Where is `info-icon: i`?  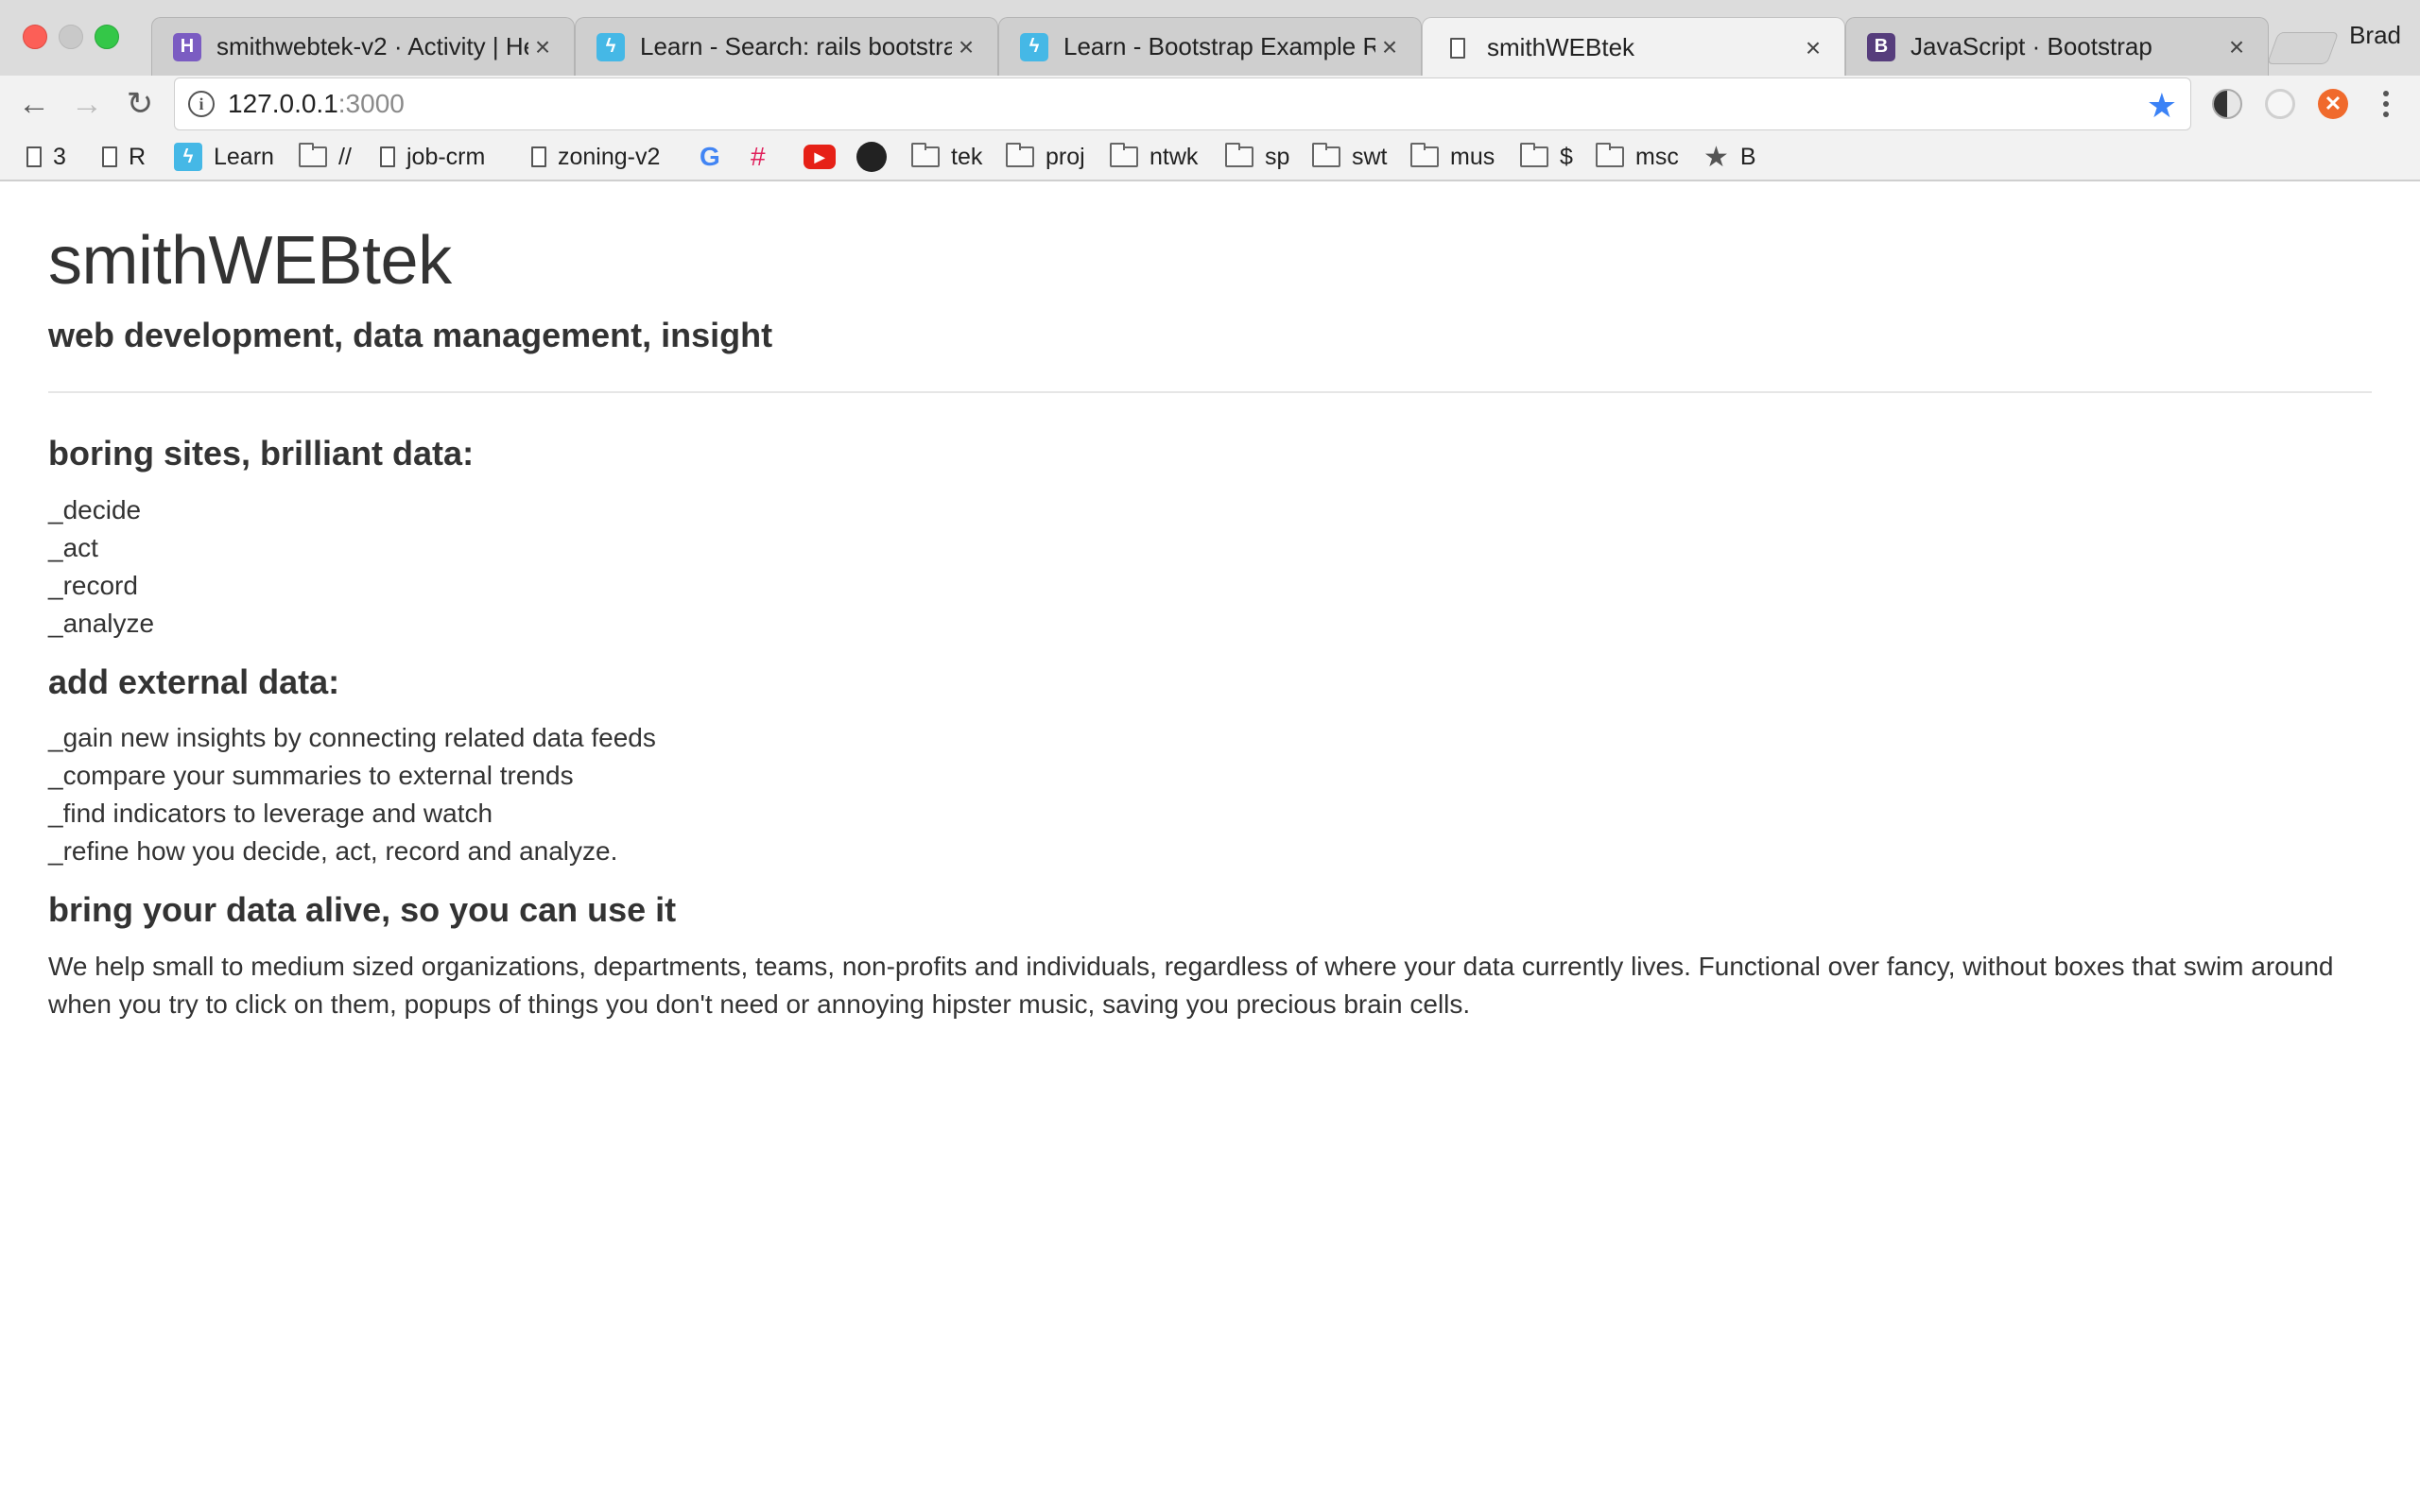 info-icon: i is located at coordinates (201, 104).